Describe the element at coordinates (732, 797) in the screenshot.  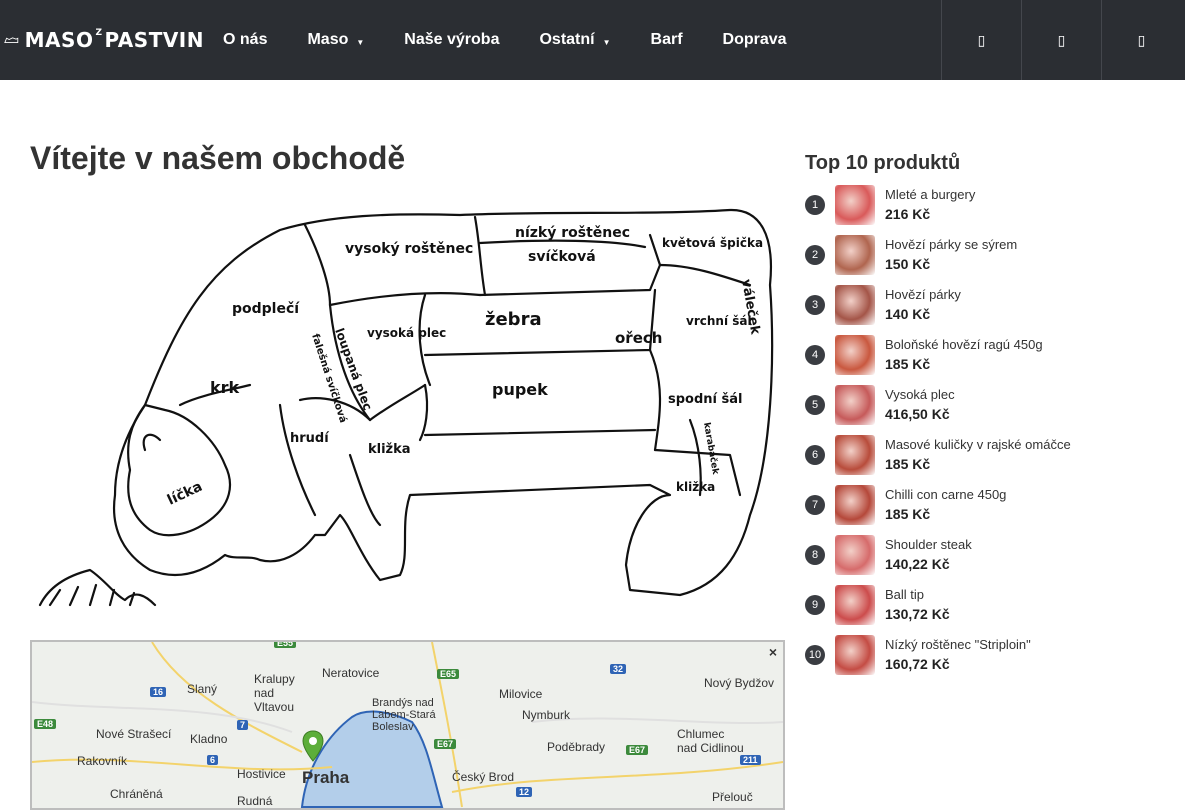
I see `map-label: Přelouč` at that location.